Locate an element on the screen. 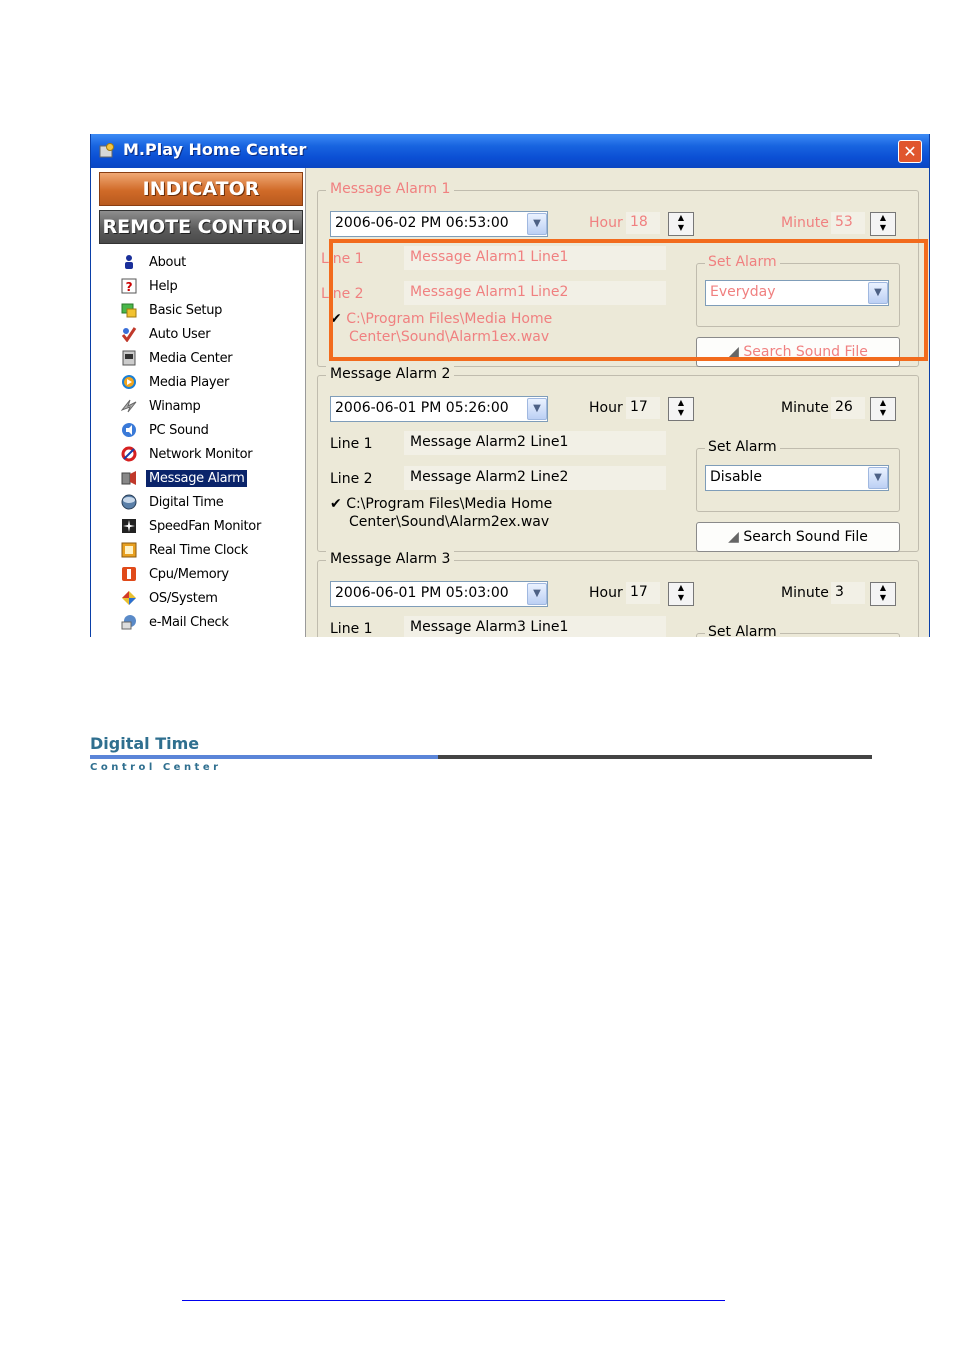  minute-label: Minute is located at coordinates (805, 223).